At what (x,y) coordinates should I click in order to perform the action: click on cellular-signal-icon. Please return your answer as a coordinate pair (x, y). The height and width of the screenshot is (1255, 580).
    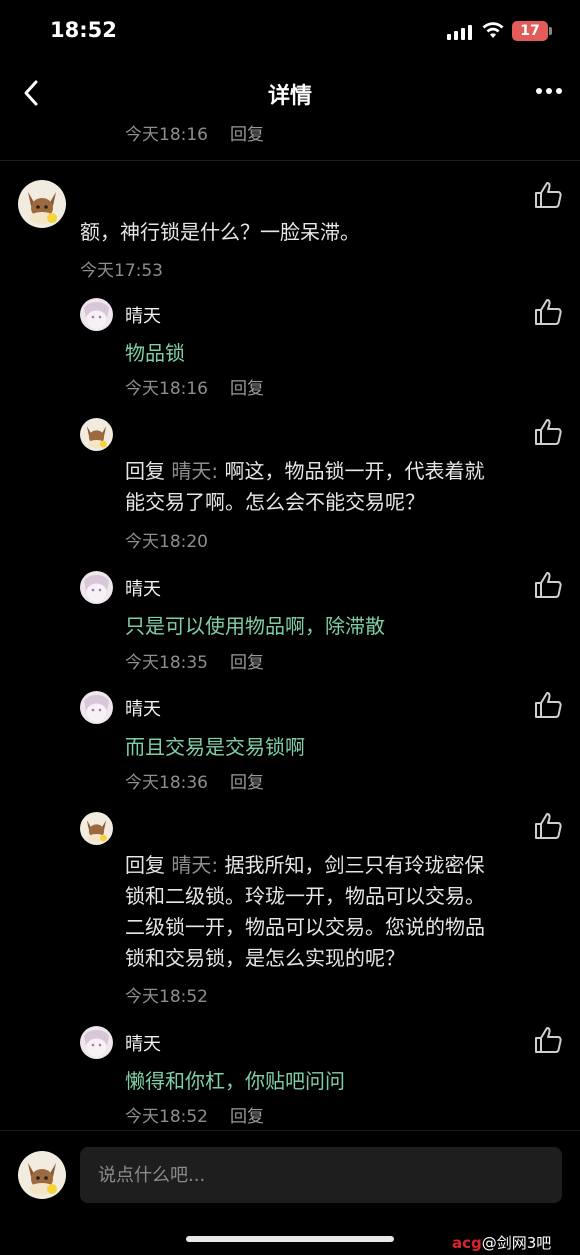
    Looking at the image, I should click on (460, 32).